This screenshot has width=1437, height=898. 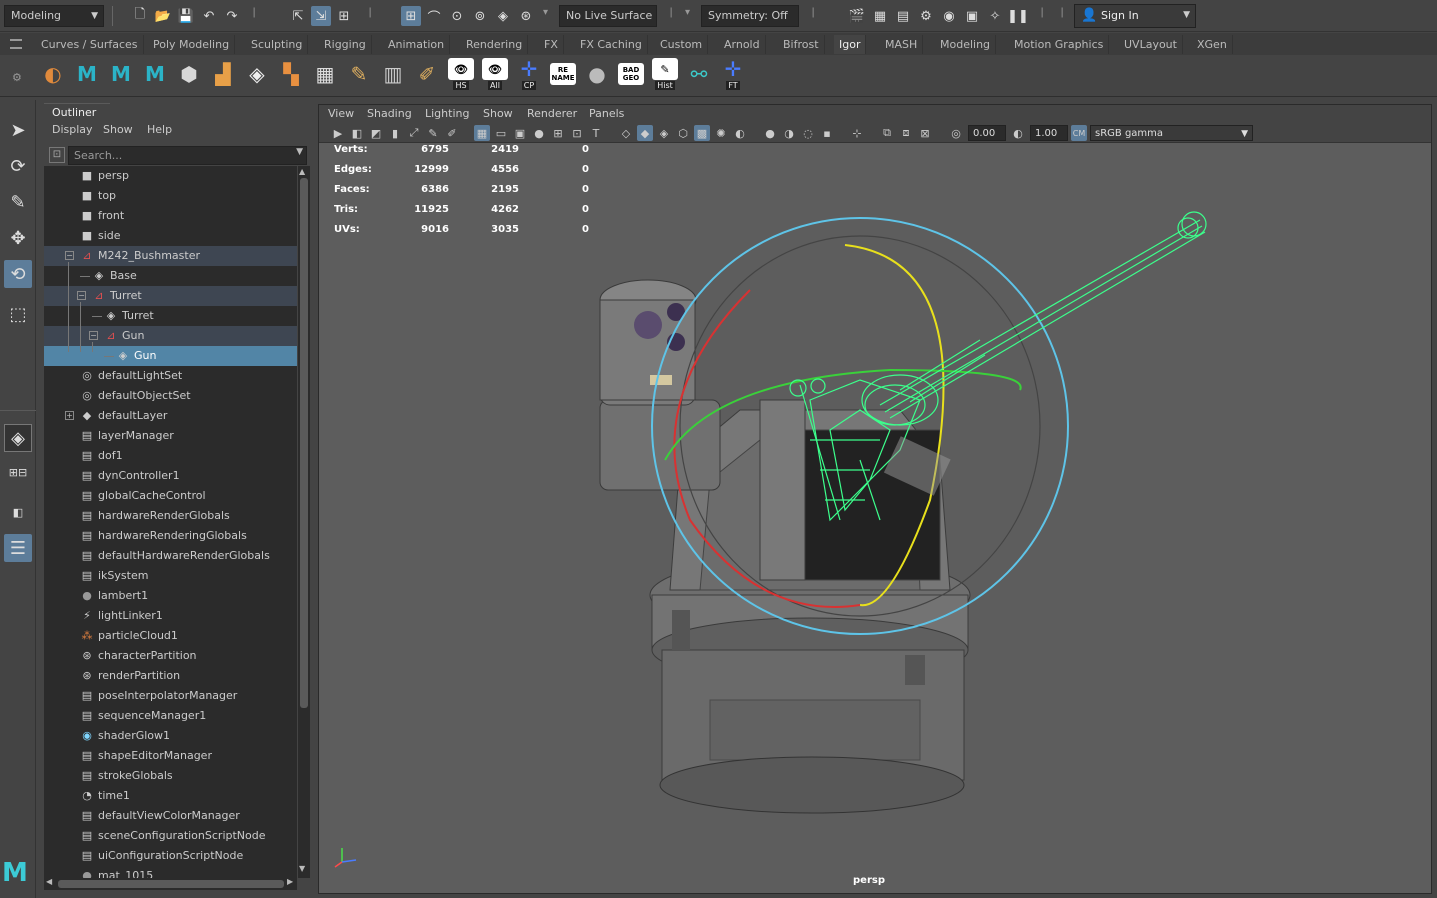 I want to click on shelf-tab-animation: Animation, so click(x=417, y=44).